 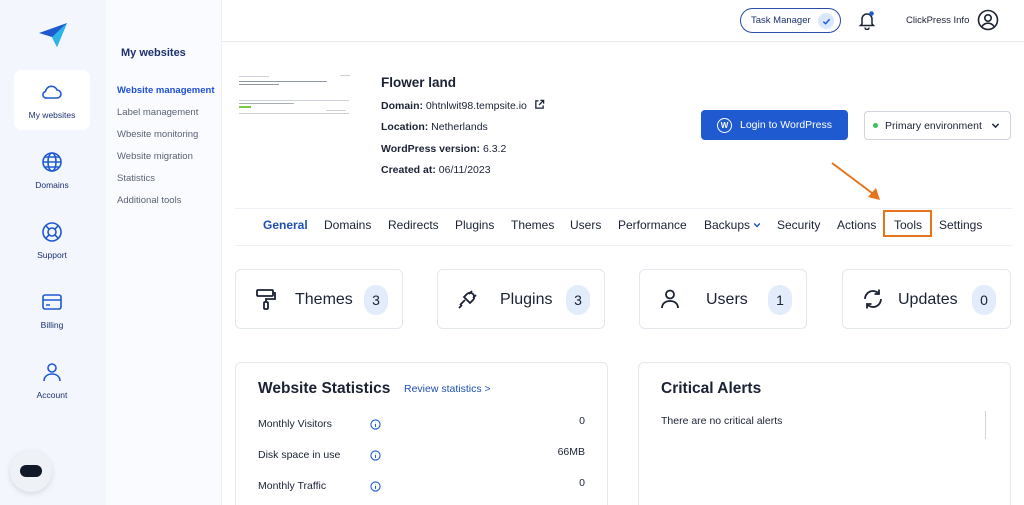 I want to click on site-thumbnail, so click(x=294, y=100).